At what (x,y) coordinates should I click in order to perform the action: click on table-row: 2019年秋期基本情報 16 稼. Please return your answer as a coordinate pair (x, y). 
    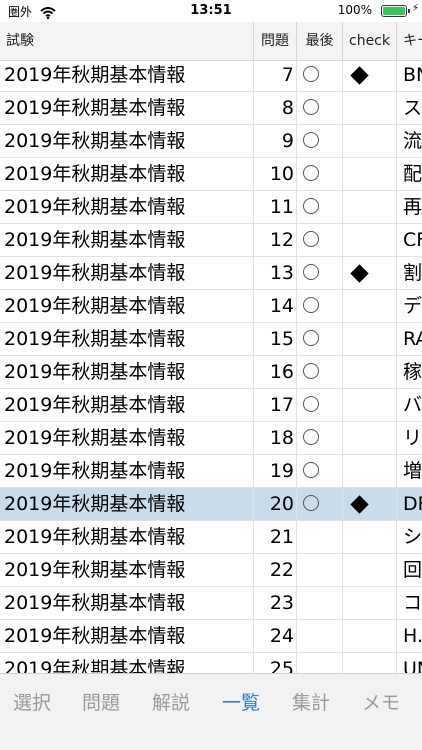
    Looking at the image, I should click on (211, 372).